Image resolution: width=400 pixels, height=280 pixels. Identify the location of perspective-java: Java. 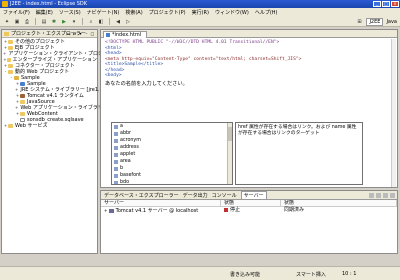
(391, 22).